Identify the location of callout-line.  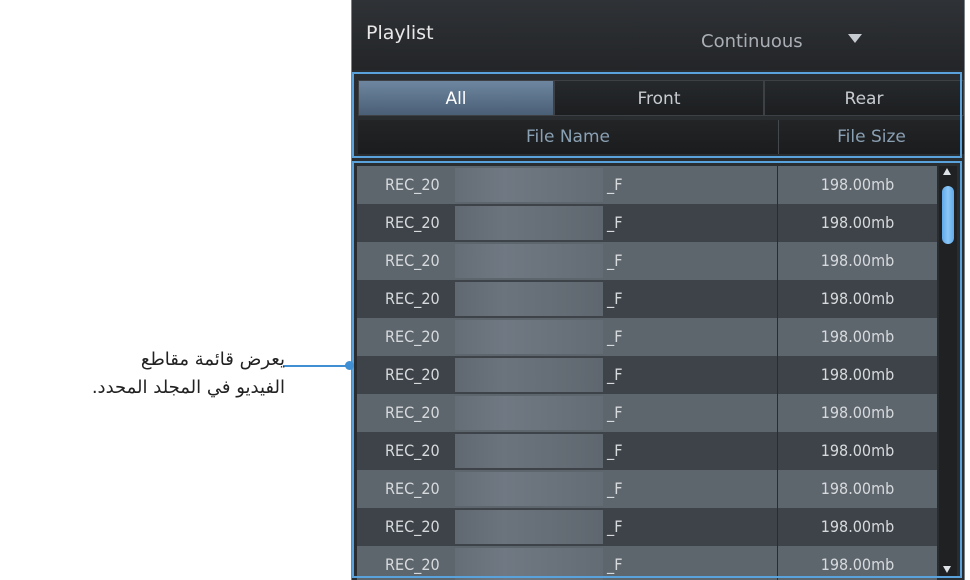
(315, 366).